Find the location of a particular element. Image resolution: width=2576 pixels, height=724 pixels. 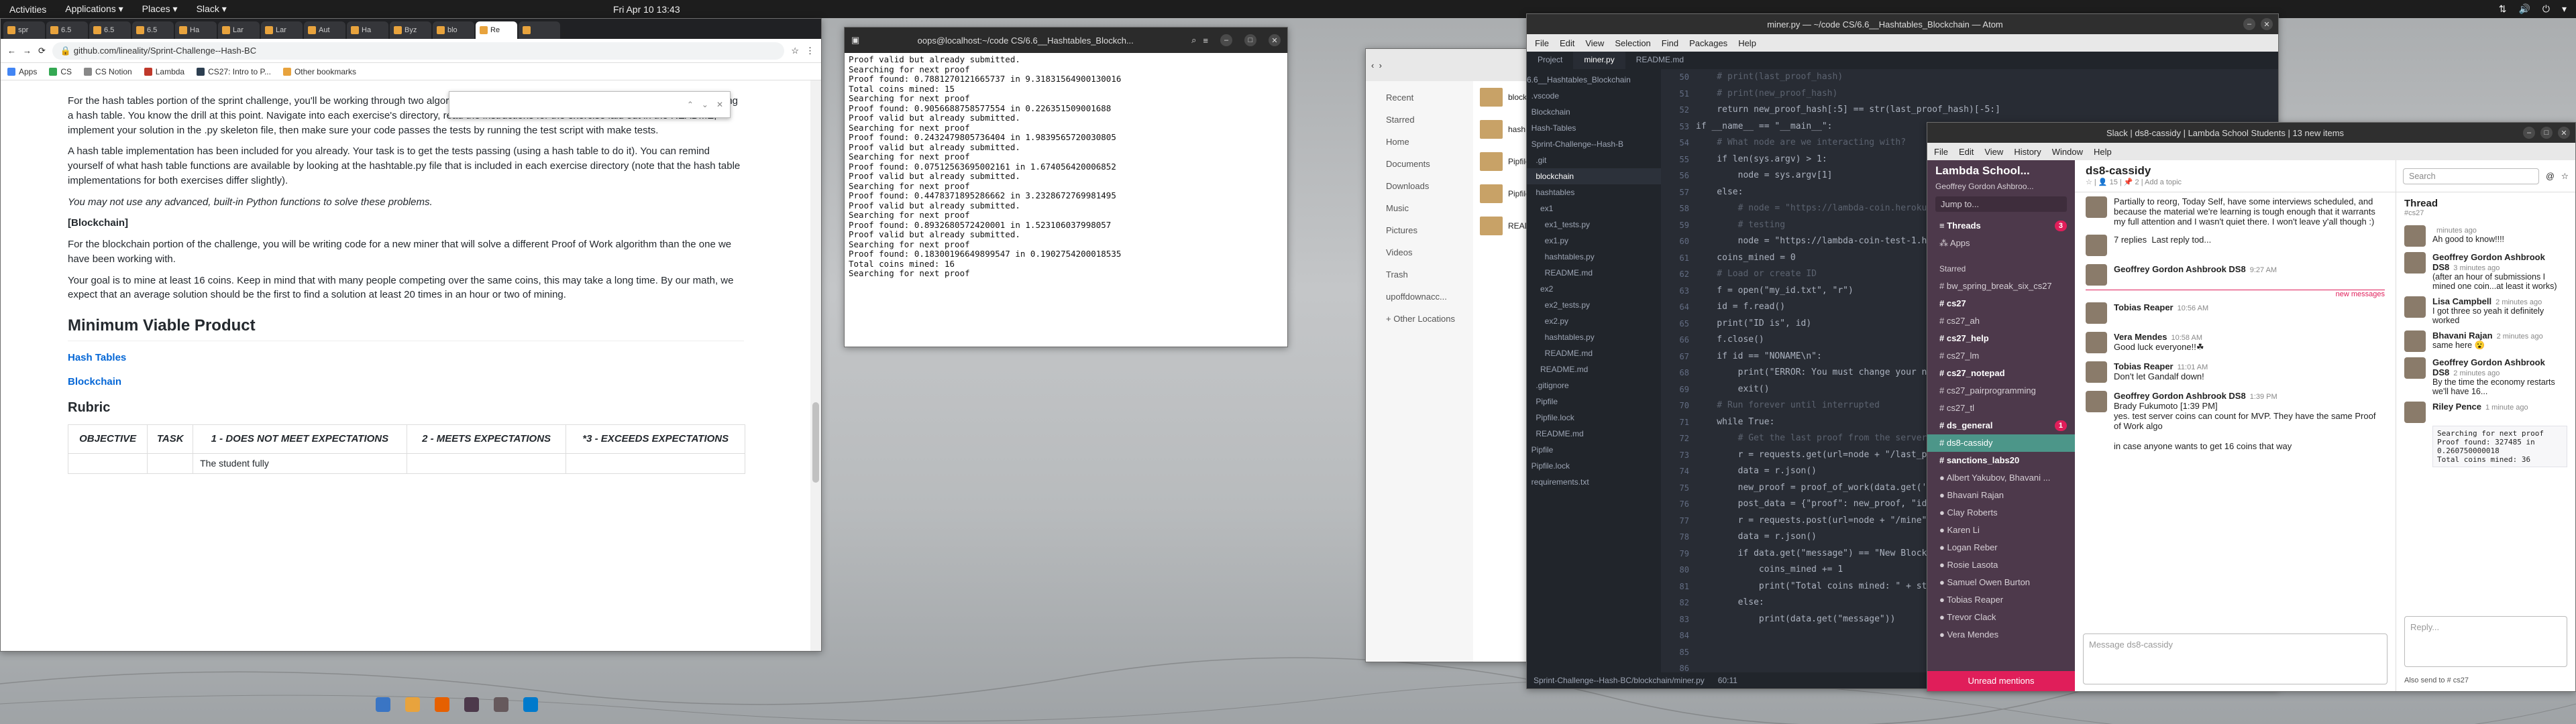

sidebar-item-channel: # bw_spring_break_six_cs27 is located at coordinates (2001, 286).